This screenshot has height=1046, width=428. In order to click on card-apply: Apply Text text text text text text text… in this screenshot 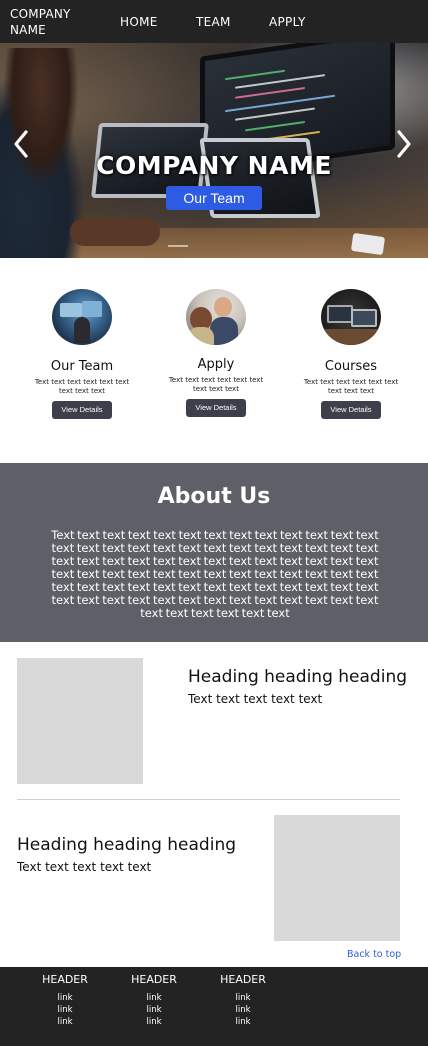, I will do `click(216, 353)`.